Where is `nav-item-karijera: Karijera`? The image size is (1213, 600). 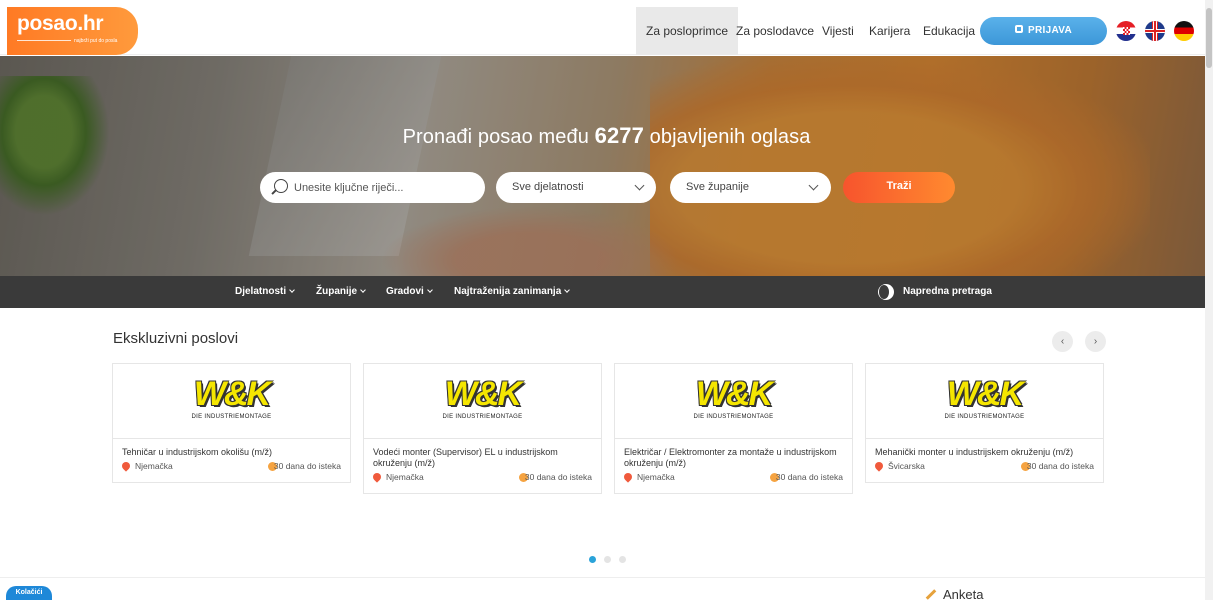
nav-item-karijera: Karijera is located at coordinates (889, 31).